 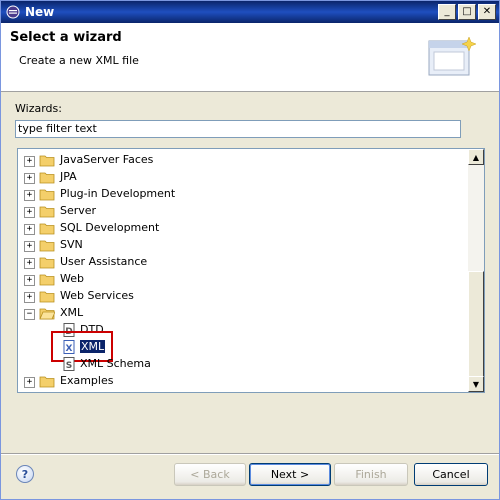 I want to click on wizard-header: Select a wizard Create a new XML file, so click(x=250, y=57).